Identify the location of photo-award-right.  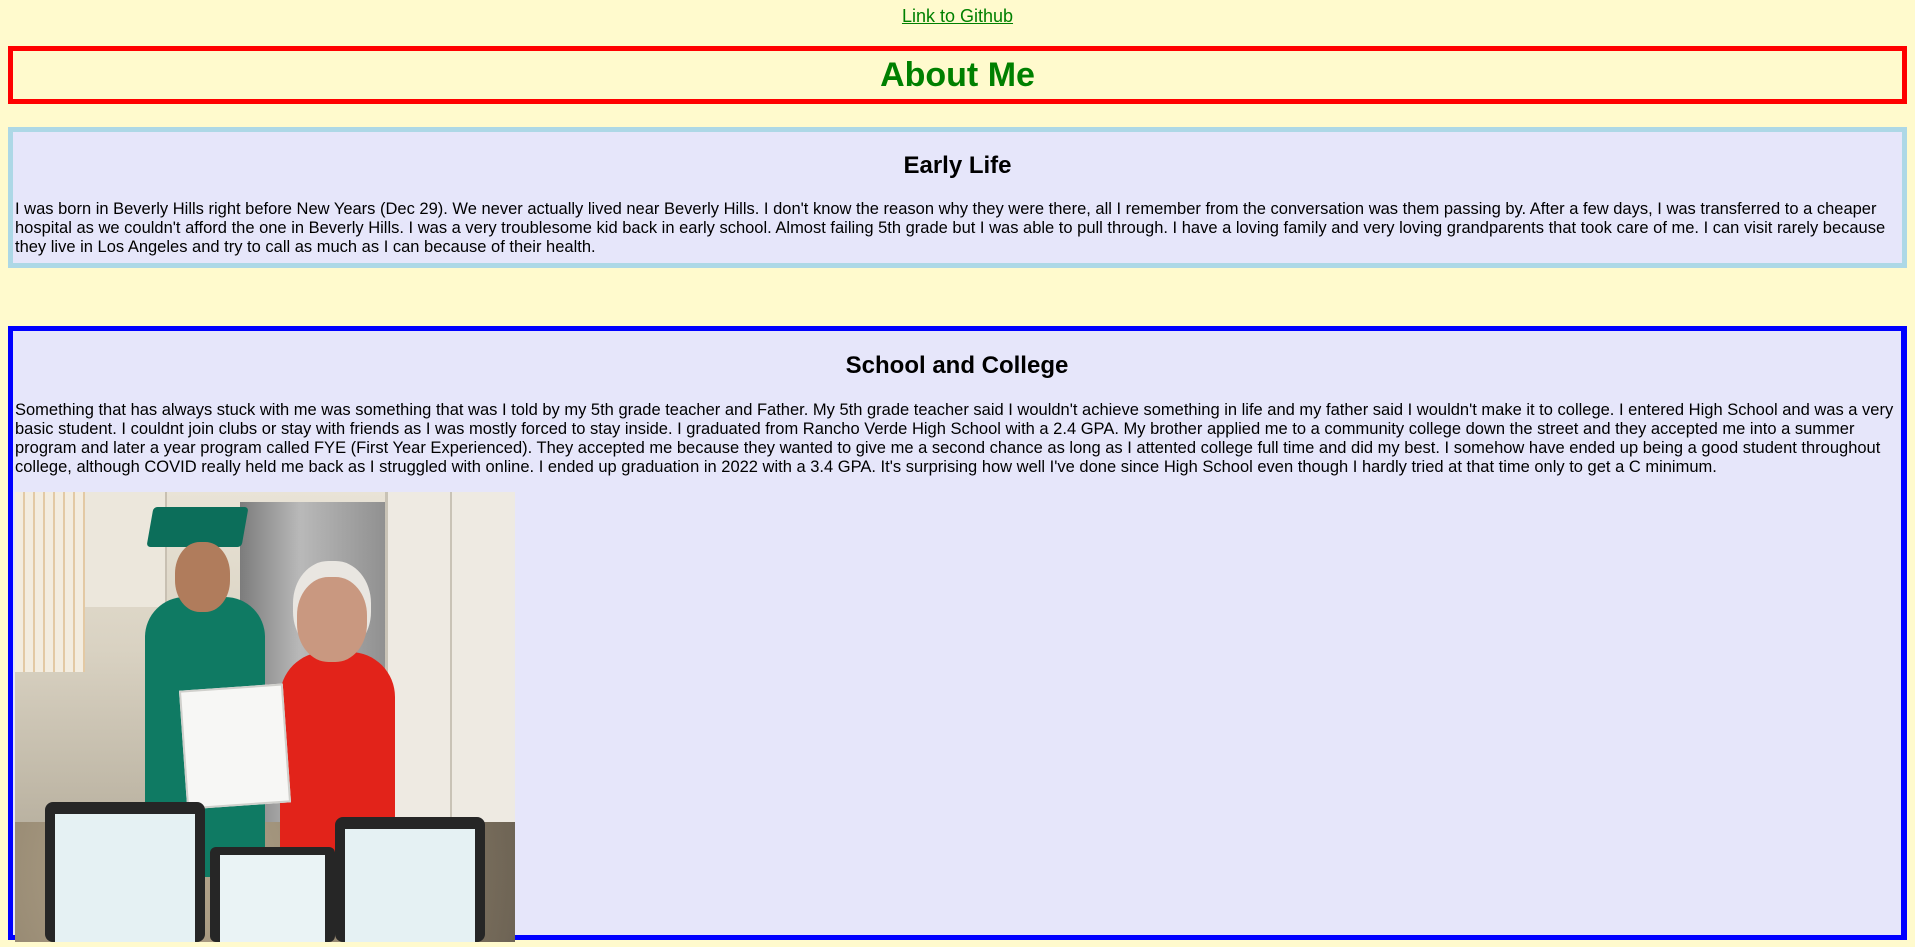
(410, 879).